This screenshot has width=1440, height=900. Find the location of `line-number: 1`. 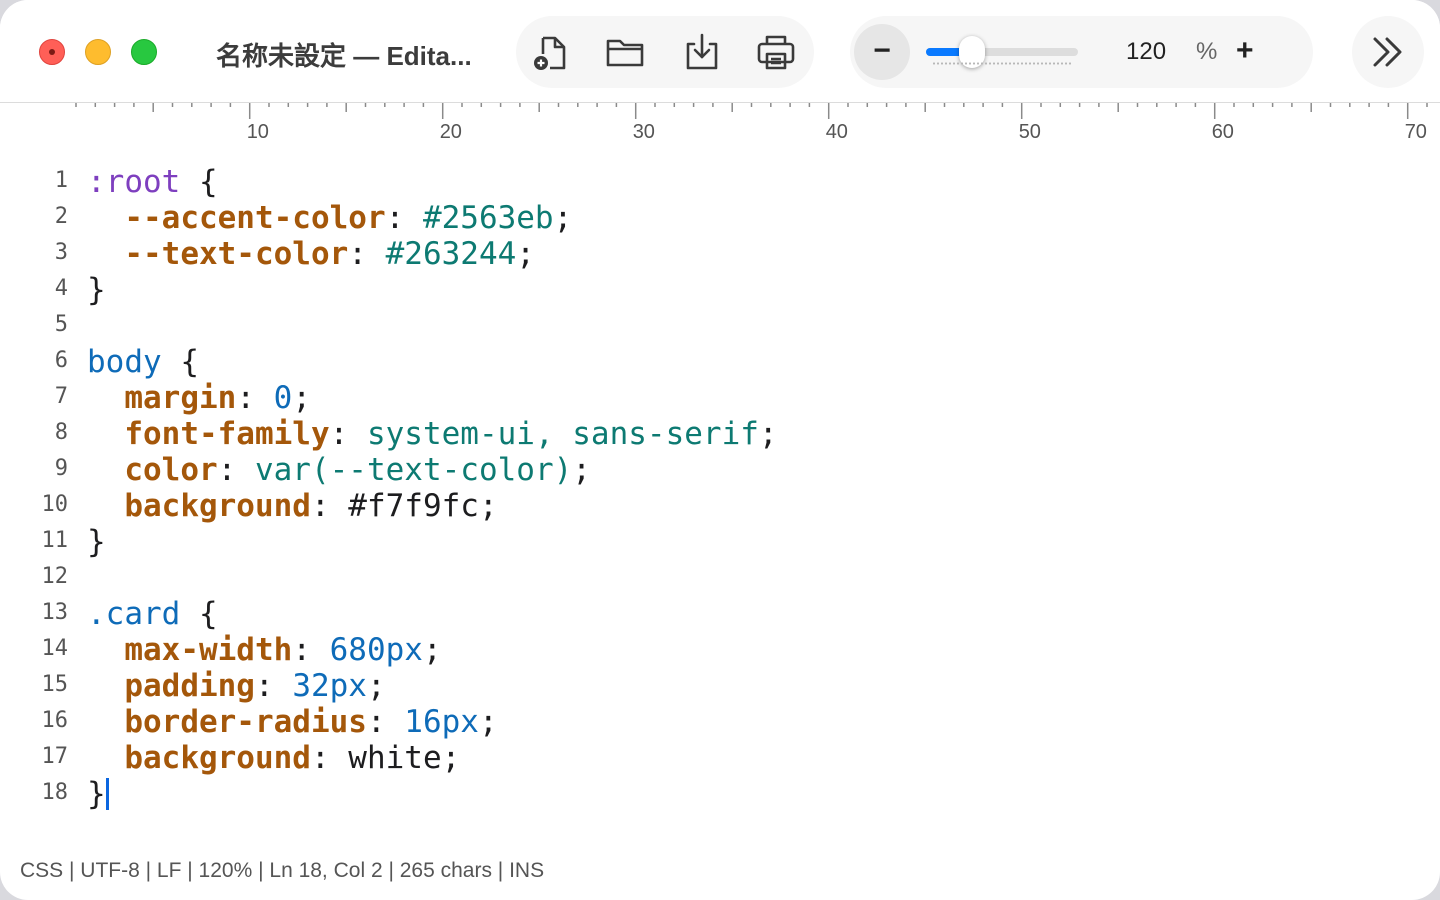

line-number: 1 is located at coordinates (61, 180).